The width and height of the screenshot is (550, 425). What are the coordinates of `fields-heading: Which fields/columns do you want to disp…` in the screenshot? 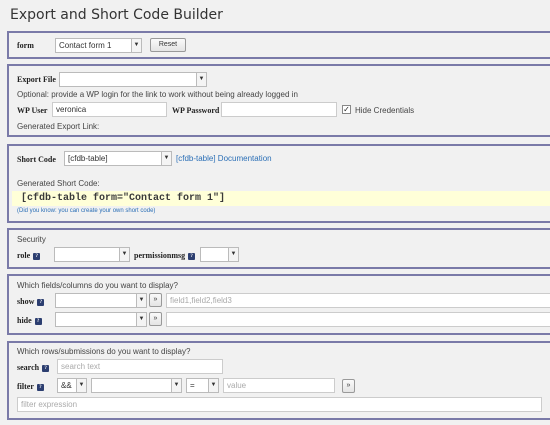 It's located at (97, 285).